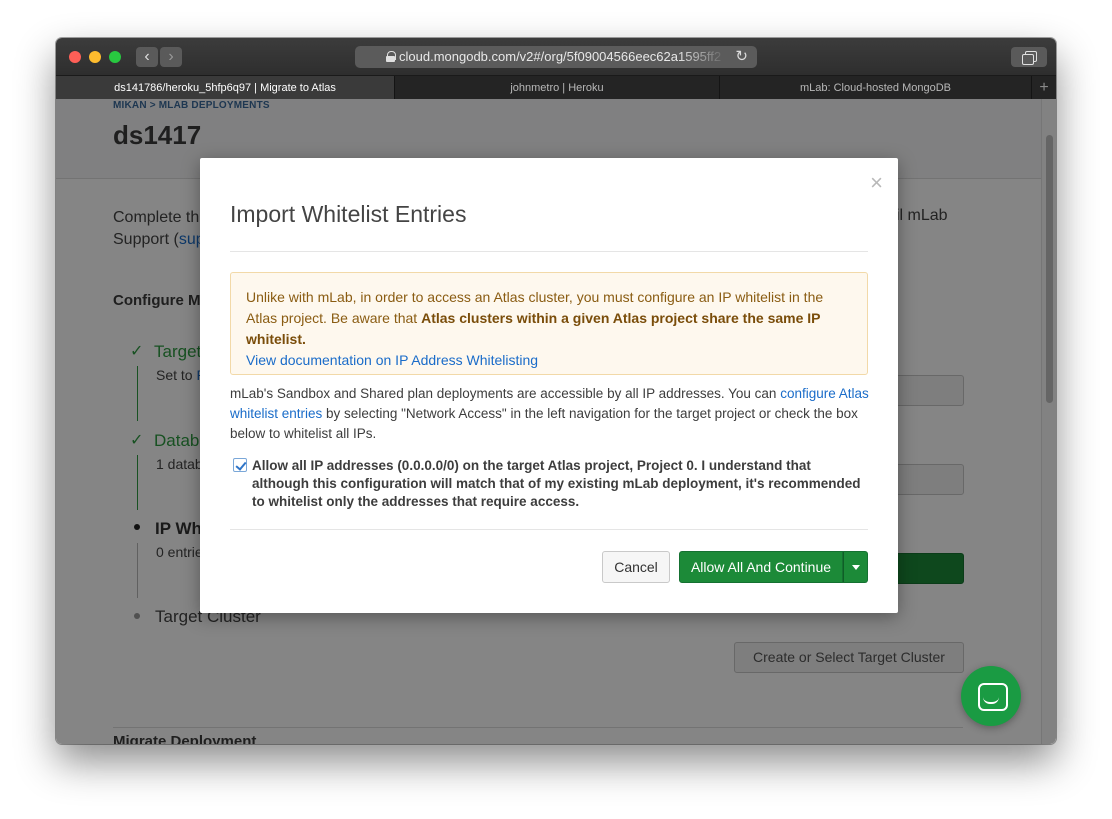  What do you see at coordinates (115, 57) in the screenshot?
I see `zoom-window-button` at bounding box center [115, 57].